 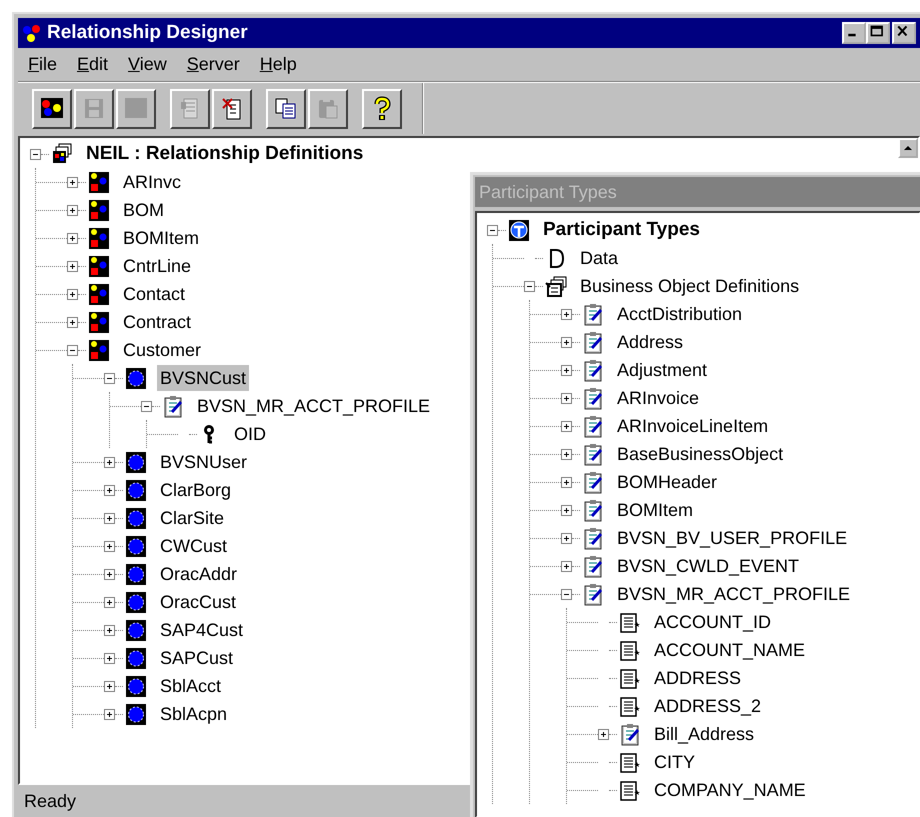 What do you see at coordinates (152, 182) in the screenshot?
I see `tree-item: ARInvc` at bounding box center [152, 182].